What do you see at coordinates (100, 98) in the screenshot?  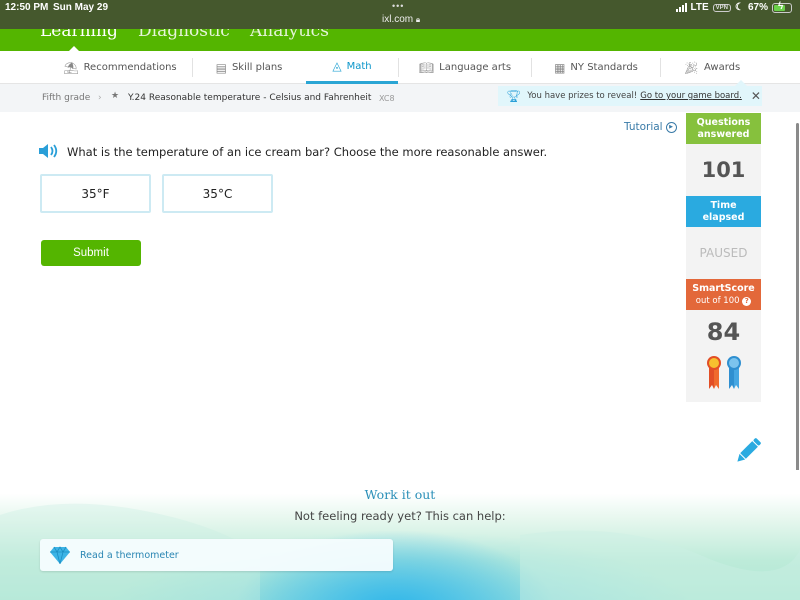 I see `chevron-right-icon: ›` at bounding box center [100, 98].